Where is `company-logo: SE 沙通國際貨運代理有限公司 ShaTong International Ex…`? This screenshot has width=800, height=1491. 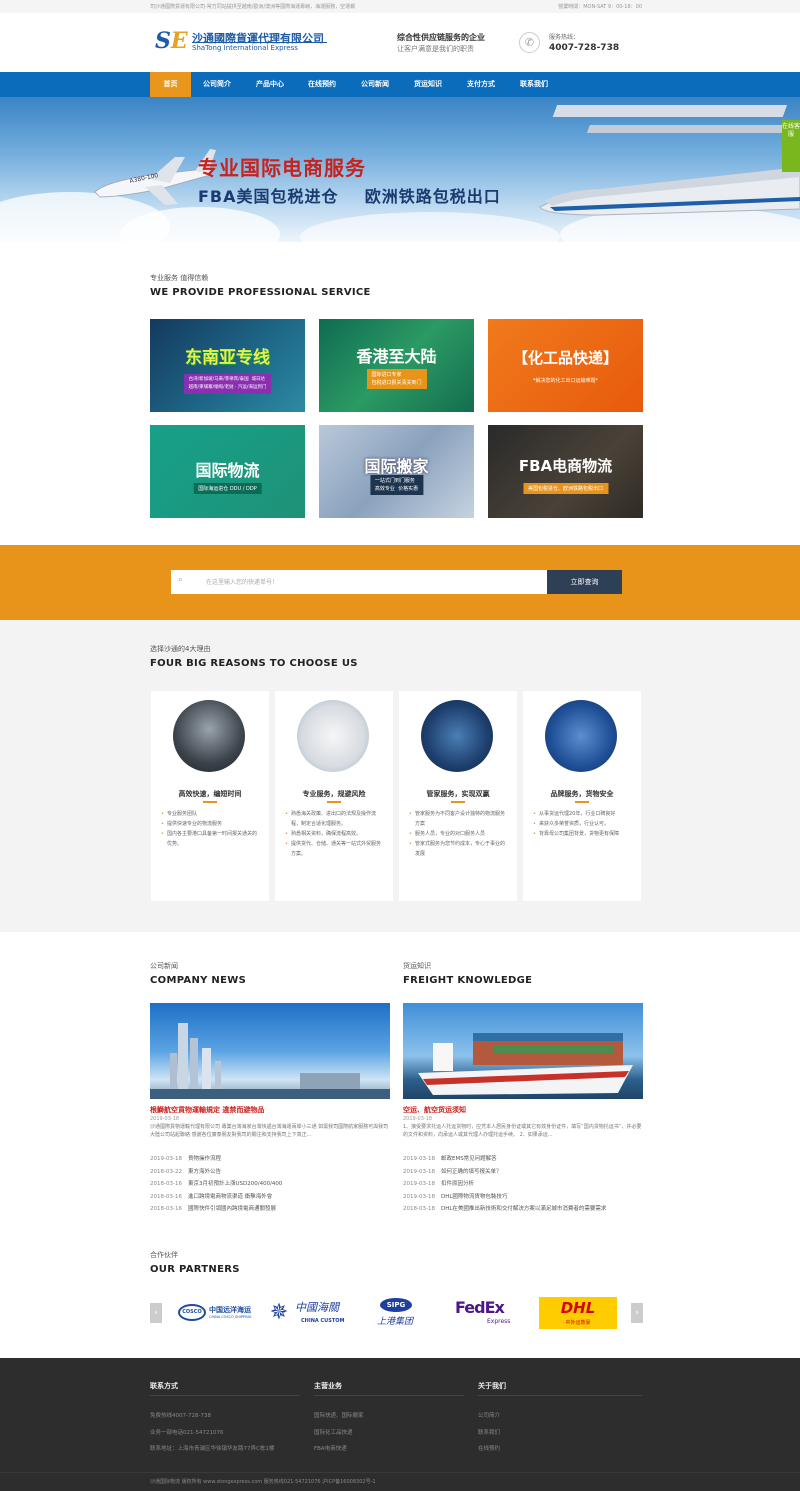 company-logo: SE 沙通國際貨運代理有限公司 ShaTong International Ex… is located at coordinates (241, 44).